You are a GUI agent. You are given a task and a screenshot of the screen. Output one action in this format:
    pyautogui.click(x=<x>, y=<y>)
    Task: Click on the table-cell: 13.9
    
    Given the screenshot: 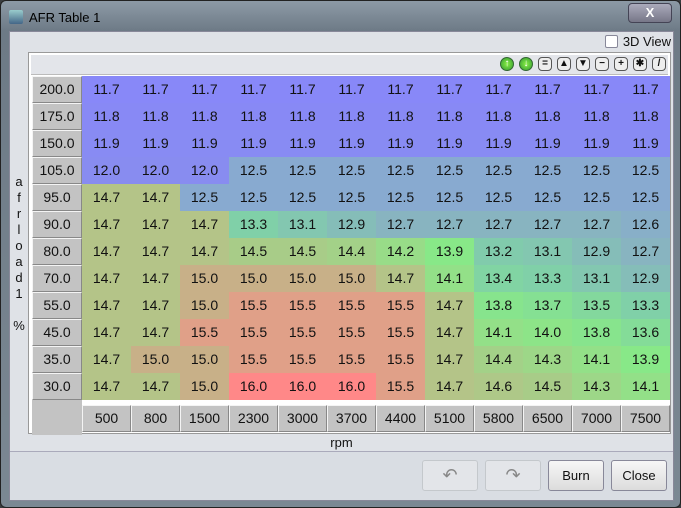 What is the action you would take?
    pyautogui.click(x=449, y=251)
    